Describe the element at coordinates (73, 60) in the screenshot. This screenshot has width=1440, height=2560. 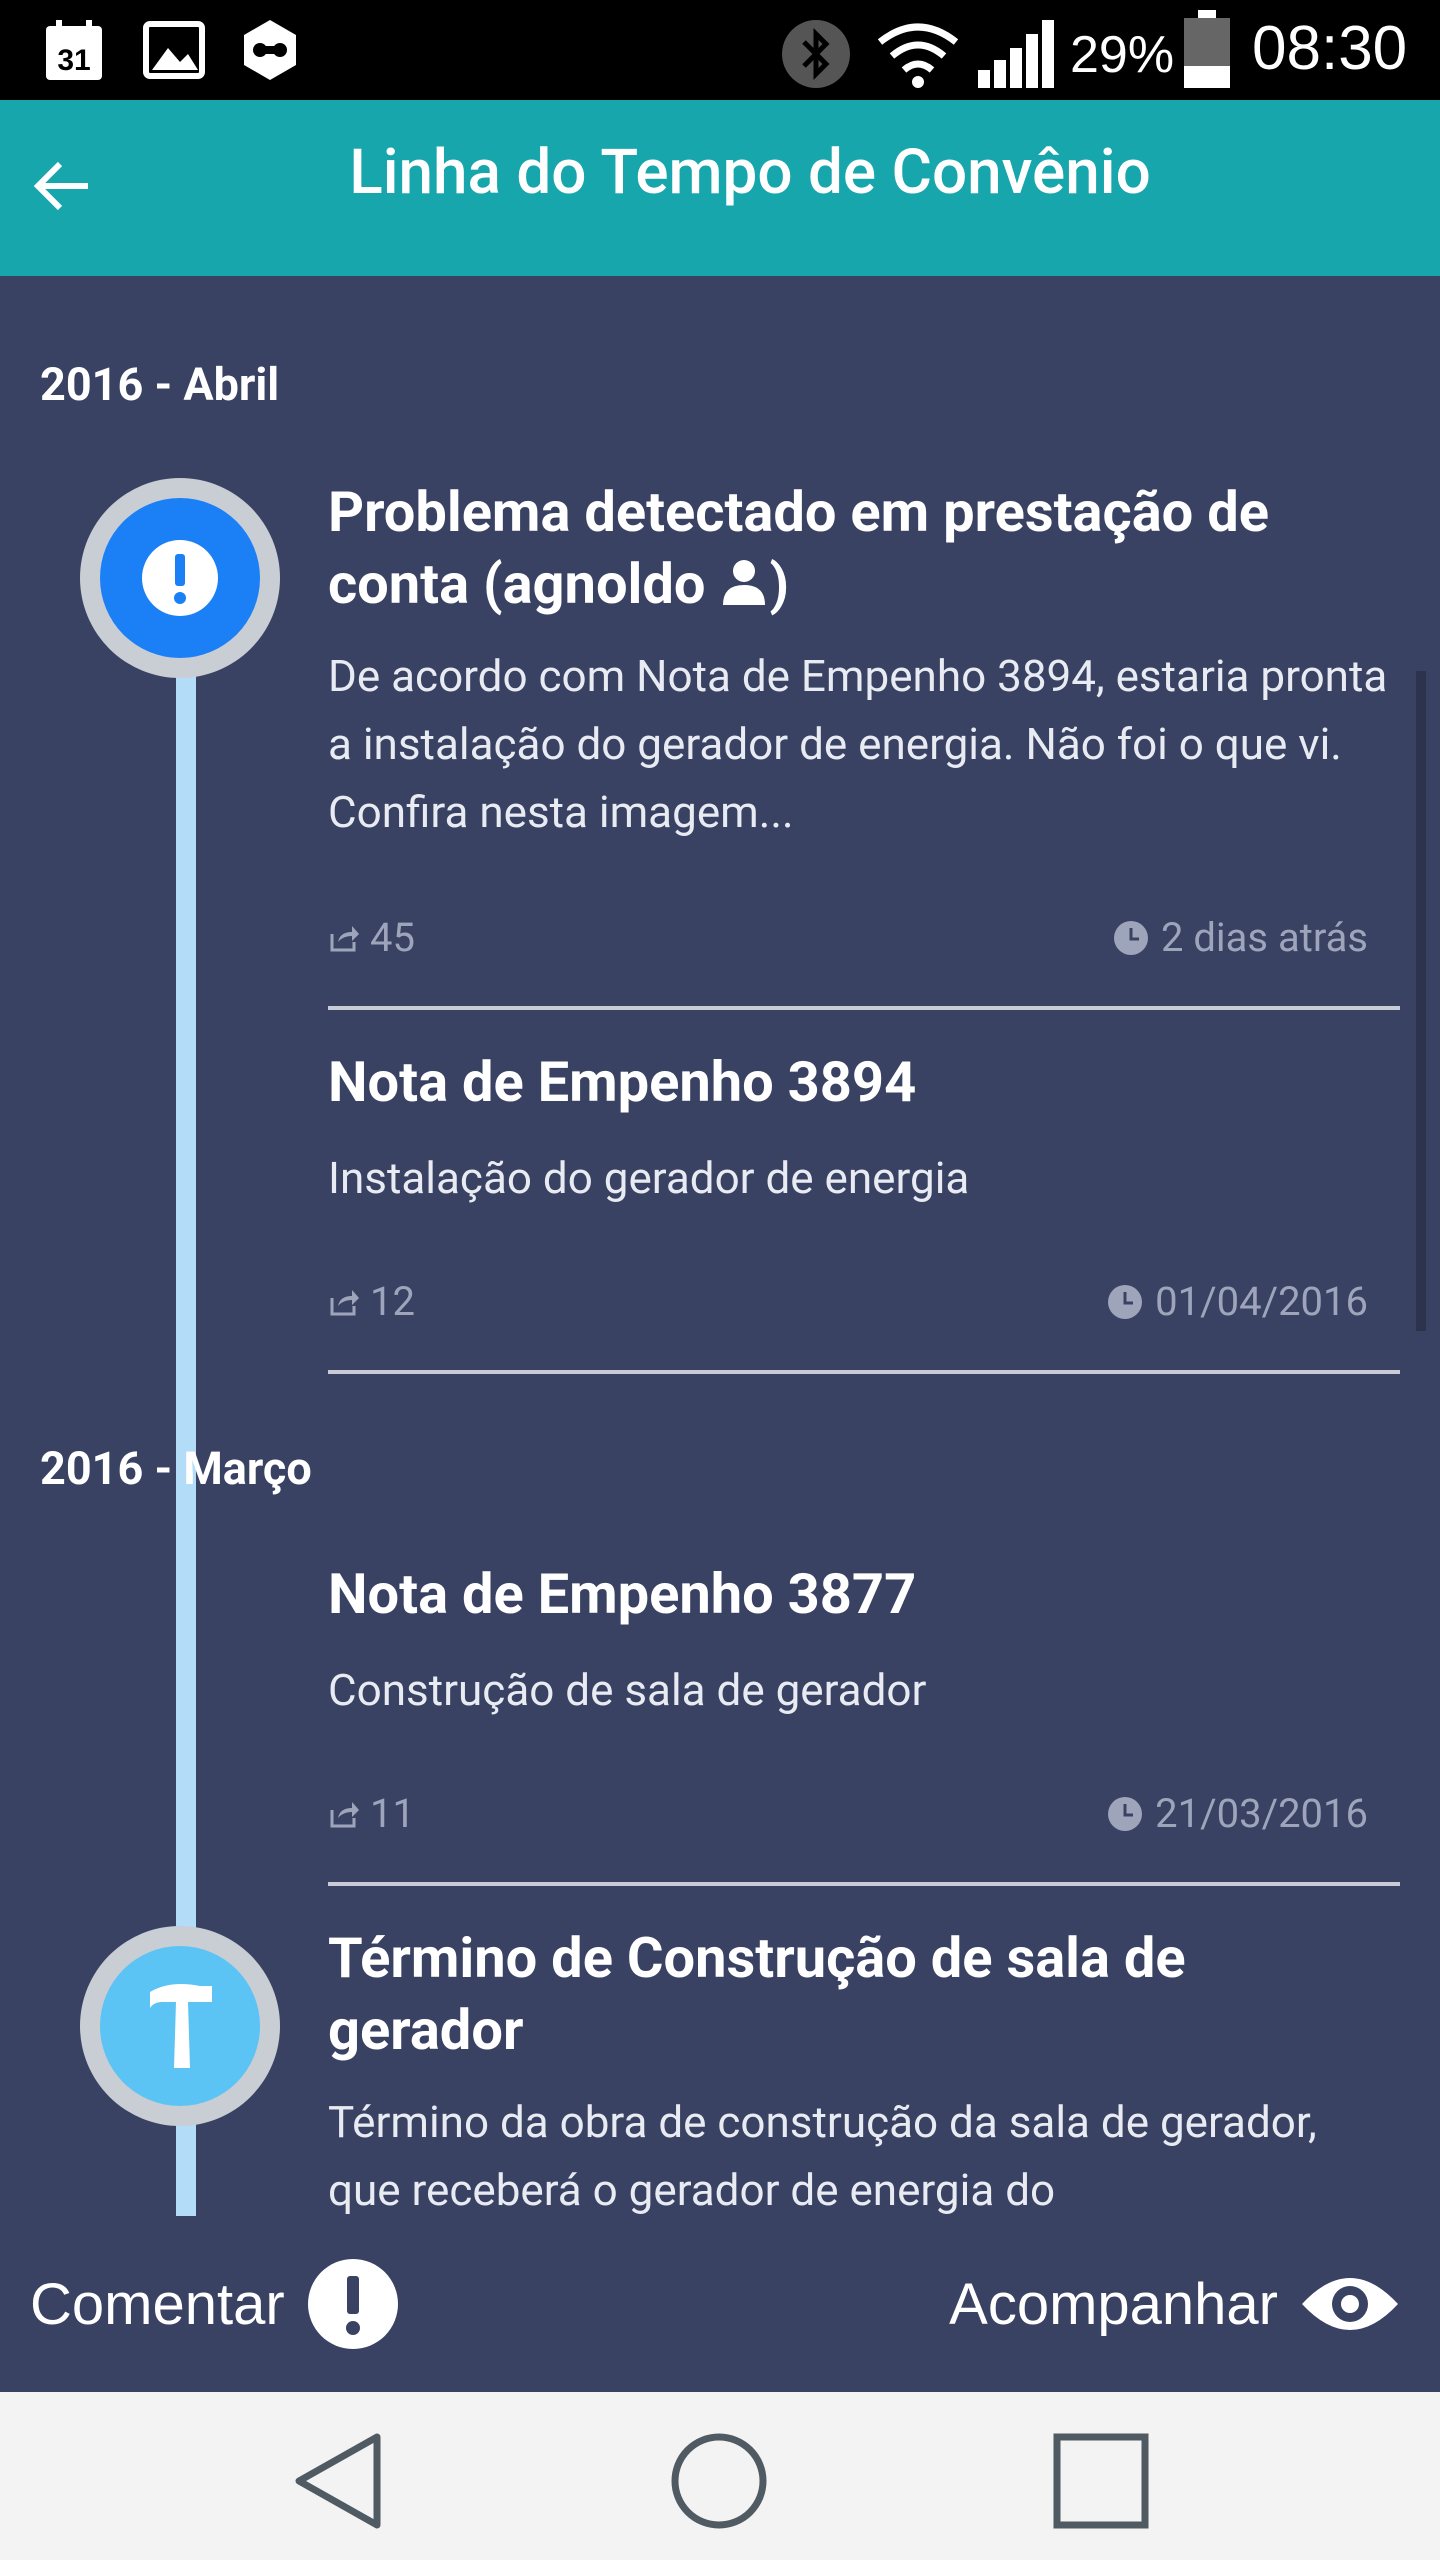
I see `calendar-day: 31` at that location.